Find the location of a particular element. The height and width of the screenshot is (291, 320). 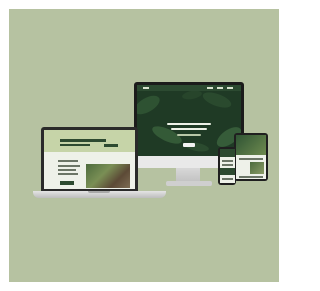

hero-subtitle-line is located at coordinates (189, 135).